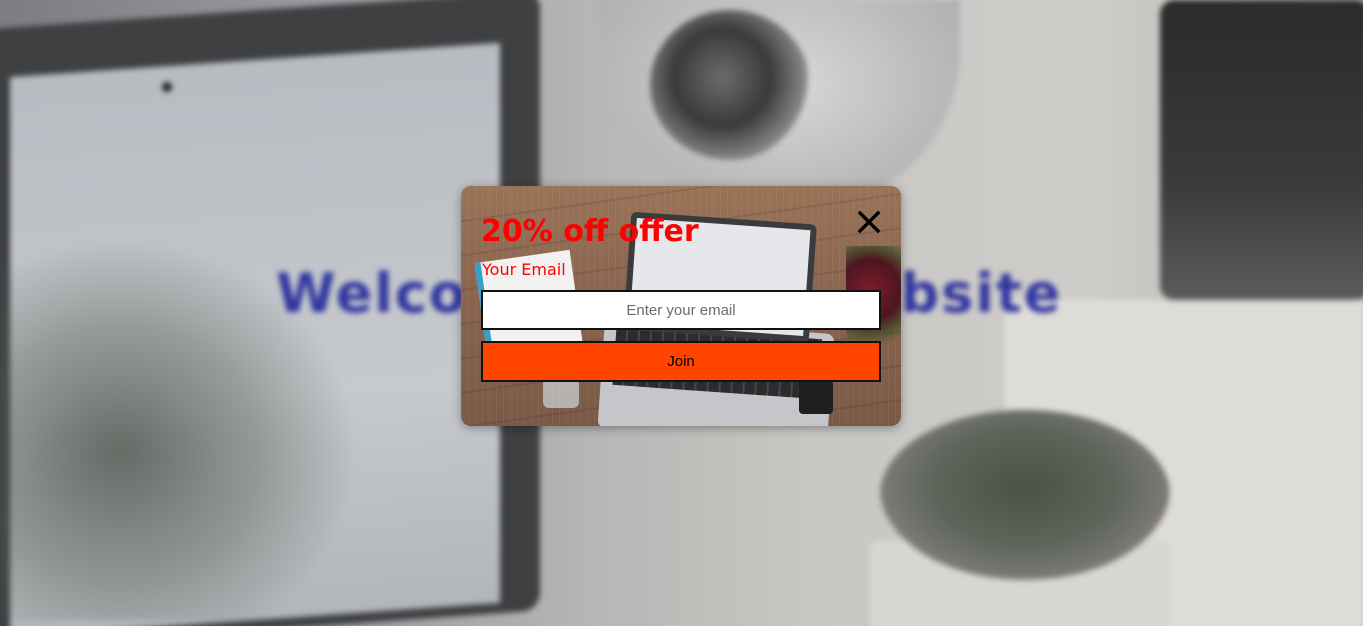  I want to click on join-button: Join, so click(681, 361).